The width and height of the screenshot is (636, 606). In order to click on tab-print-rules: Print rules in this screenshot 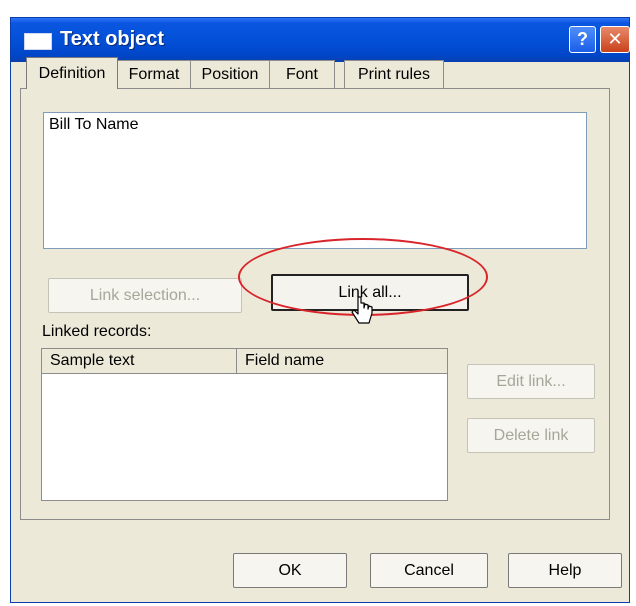, I will do `click(394, 74)`.